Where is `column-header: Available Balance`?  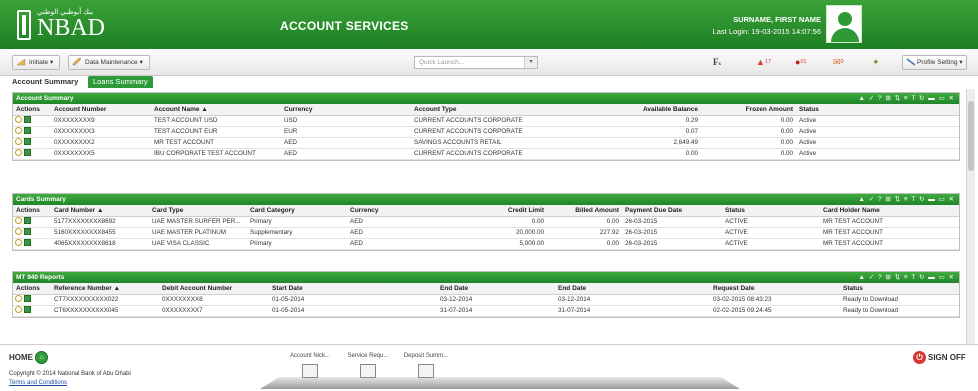
column-header: Available Balance is located at coordinates (631, 110).